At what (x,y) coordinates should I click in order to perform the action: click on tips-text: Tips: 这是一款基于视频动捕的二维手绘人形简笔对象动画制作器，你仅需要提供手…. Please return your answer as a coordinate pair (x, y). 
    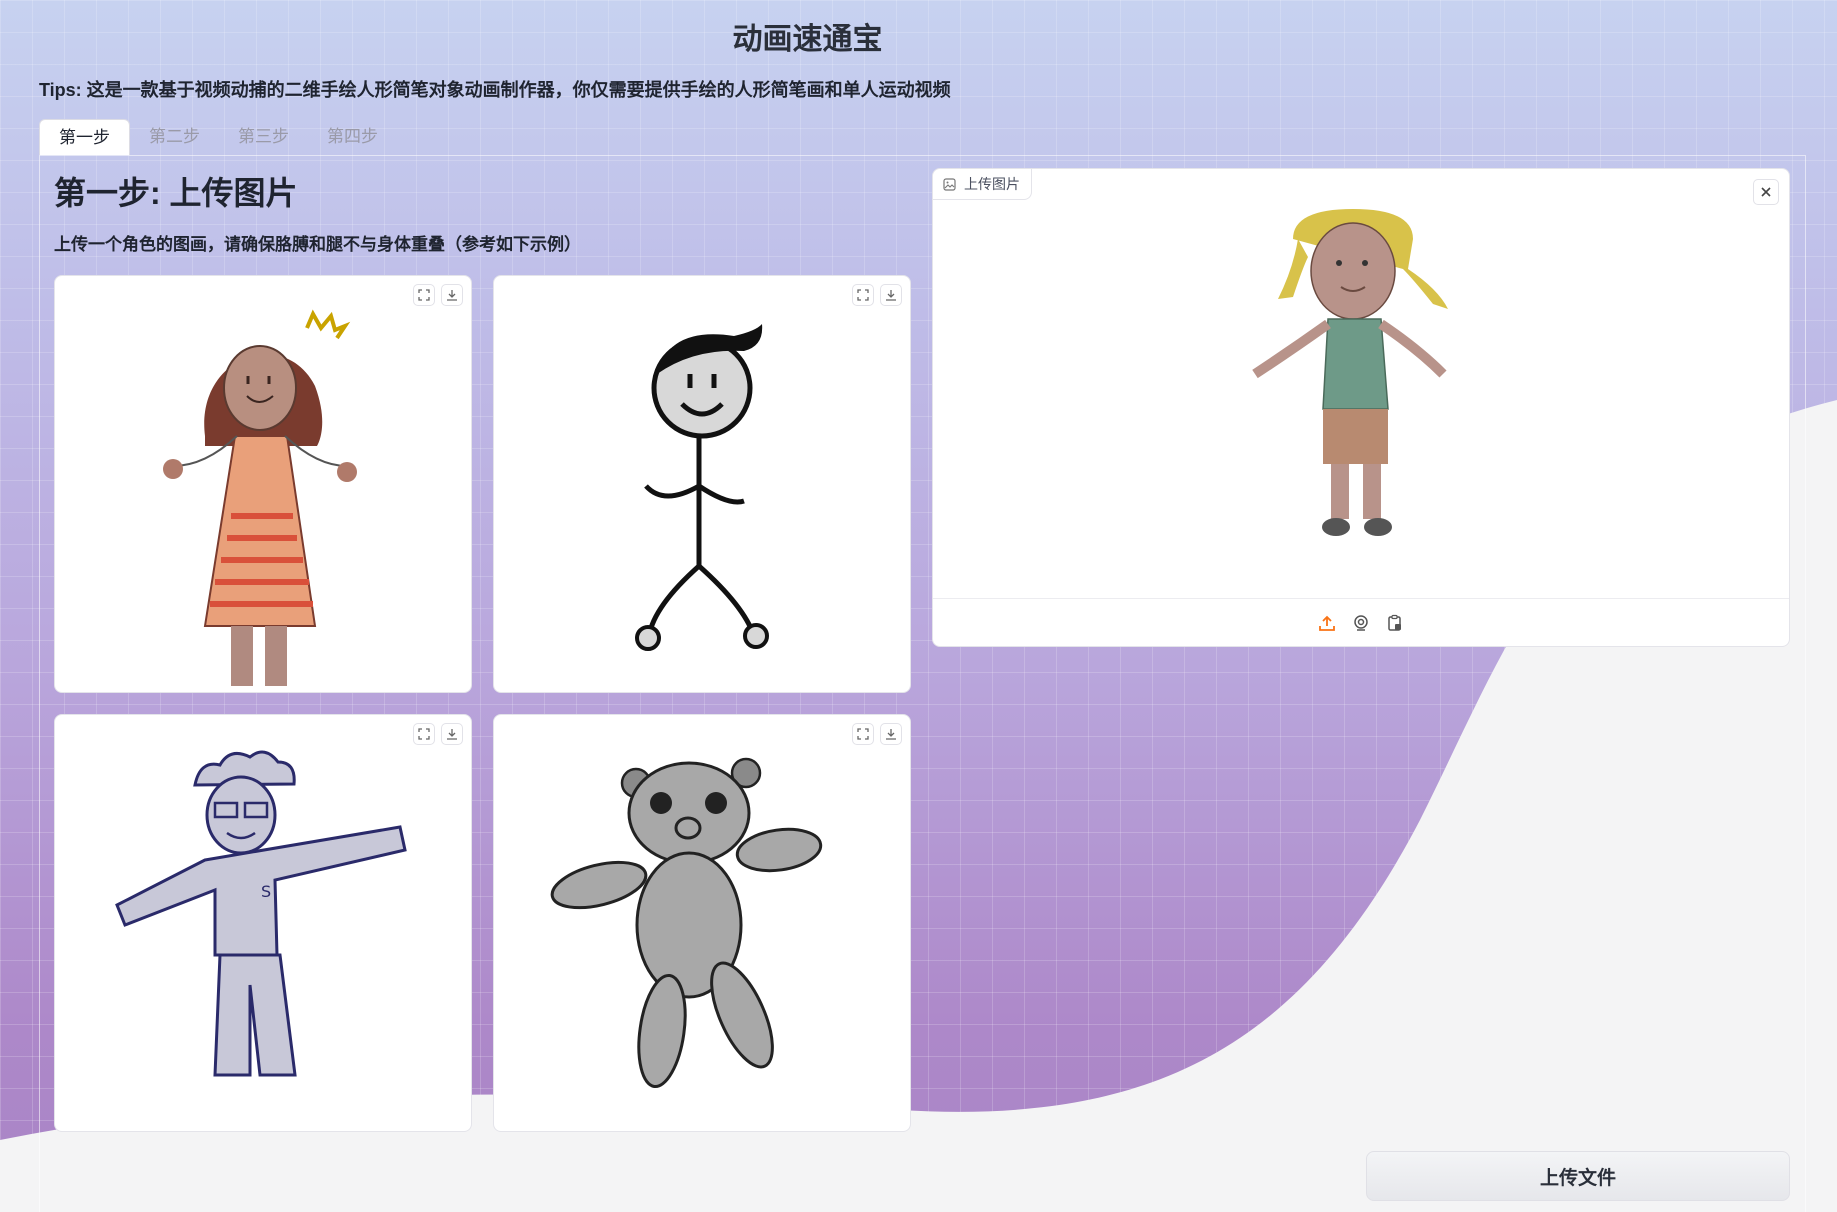
    Looking at the image, I should click on (495, 90).